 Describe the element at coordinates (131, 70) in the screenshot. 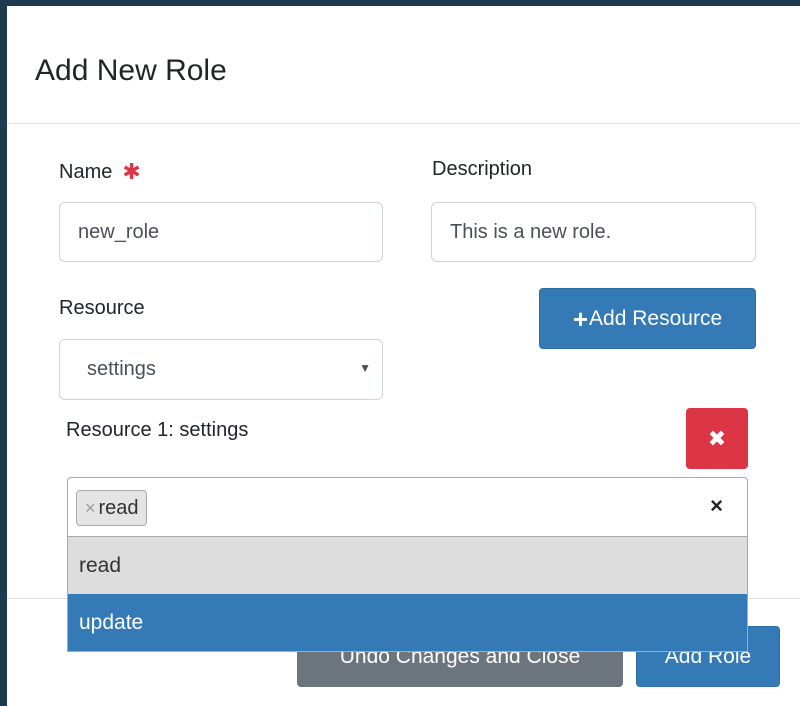

I see `modal-title: Add New Role` at that location.